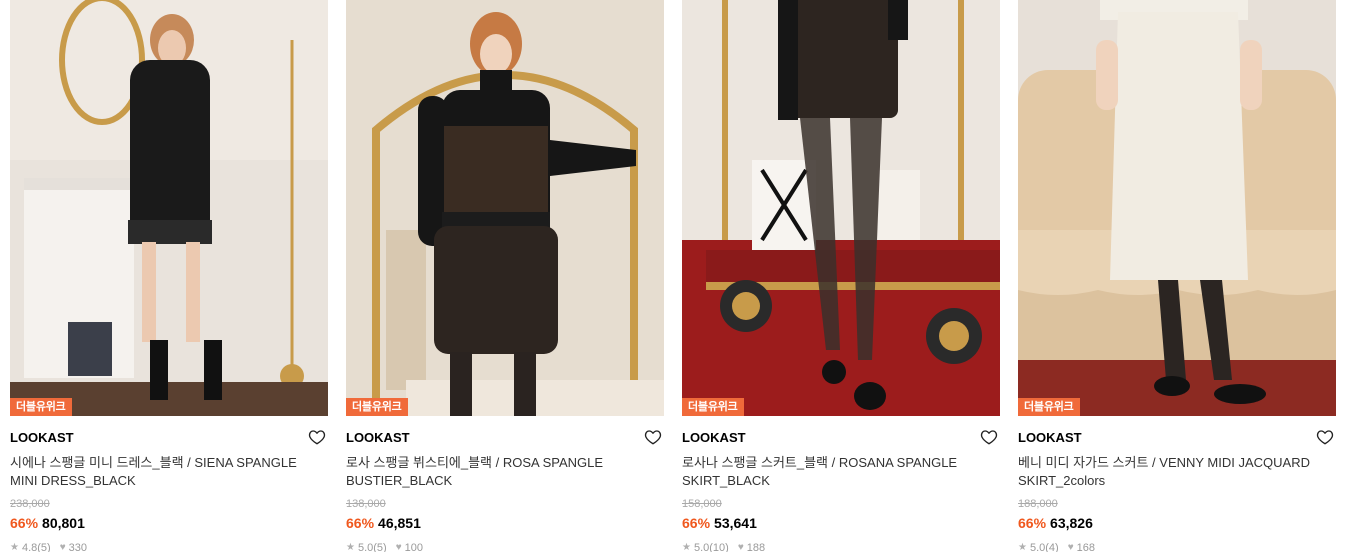 The image size is (1347, 552). What do you see at coordinates (735, 523) in the screenshot?
I see `sale-price: 53,641` at bounding box center [735, 523].